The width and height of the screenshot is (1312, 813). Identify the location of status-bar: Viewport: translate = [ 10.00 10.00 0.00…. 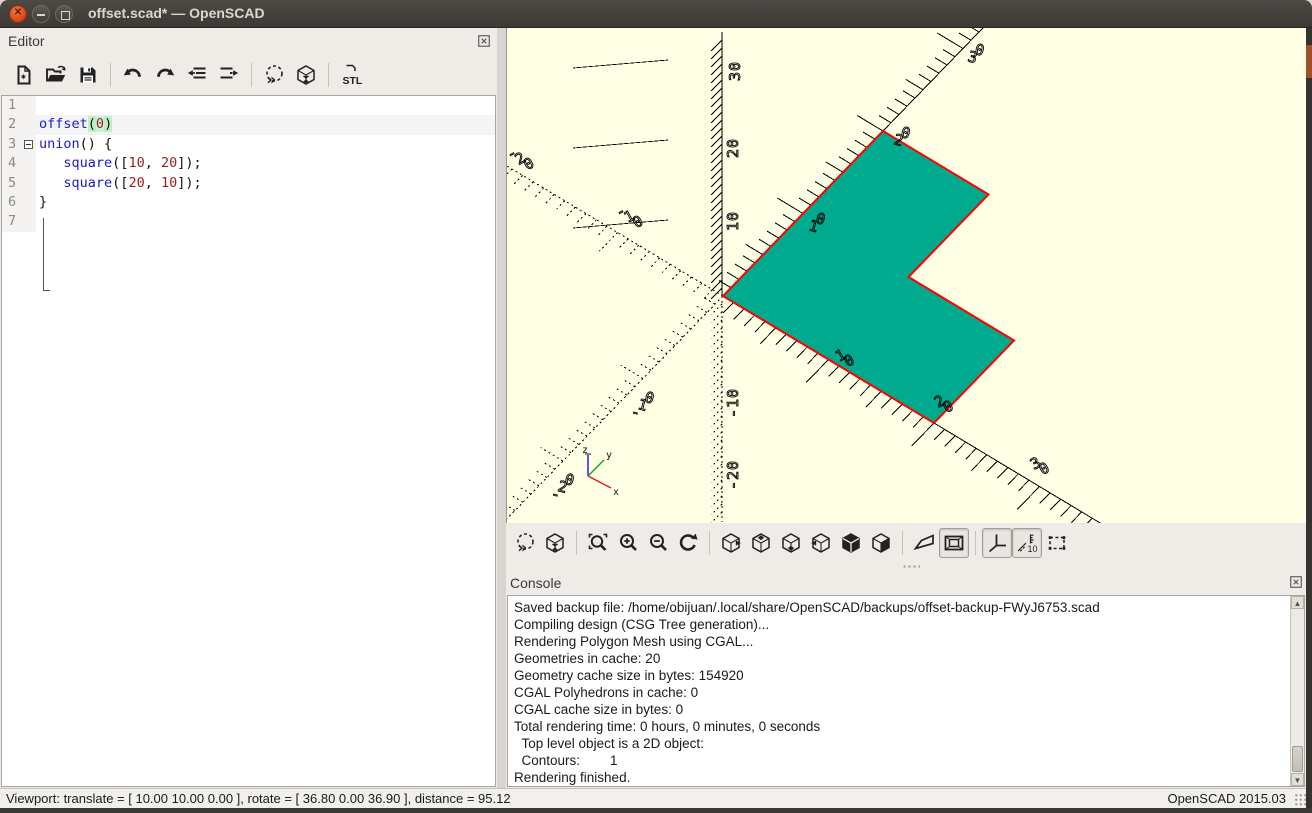
(656, 798).